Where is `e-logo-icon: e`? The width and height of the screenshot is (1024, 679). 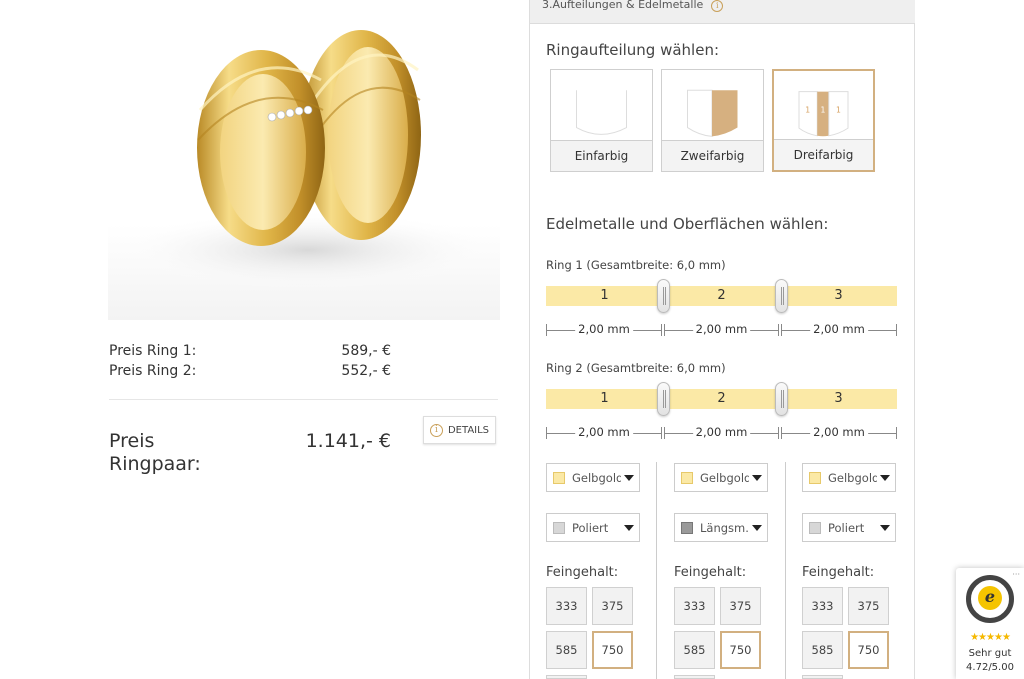 e-logo-icon: e is located at coordinates (990, 598).